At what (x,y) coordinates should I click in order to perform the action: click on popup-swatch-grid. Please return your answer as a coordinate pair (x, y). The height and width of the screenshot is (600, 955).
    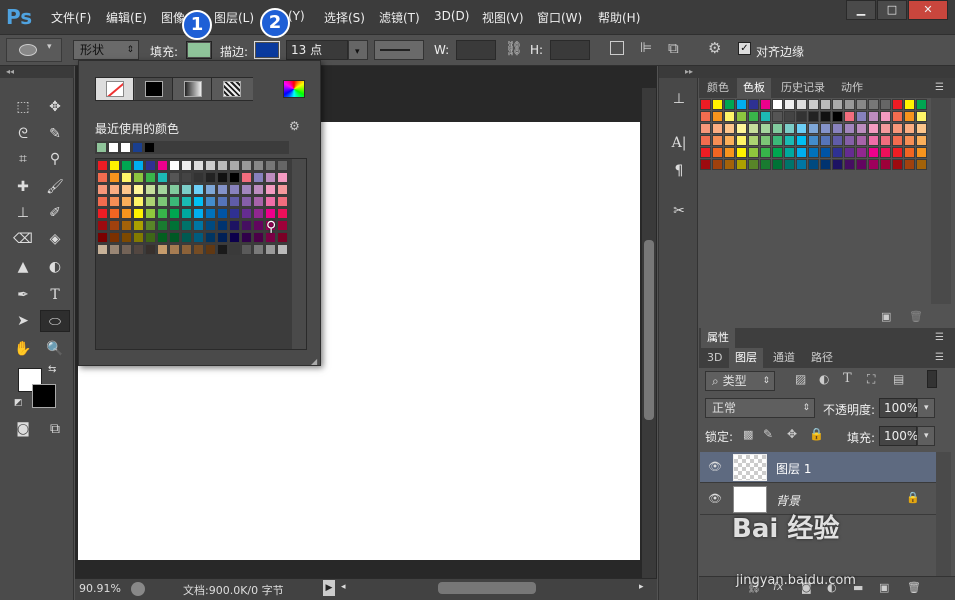
    Looking at the image, I should click on (194, 209).